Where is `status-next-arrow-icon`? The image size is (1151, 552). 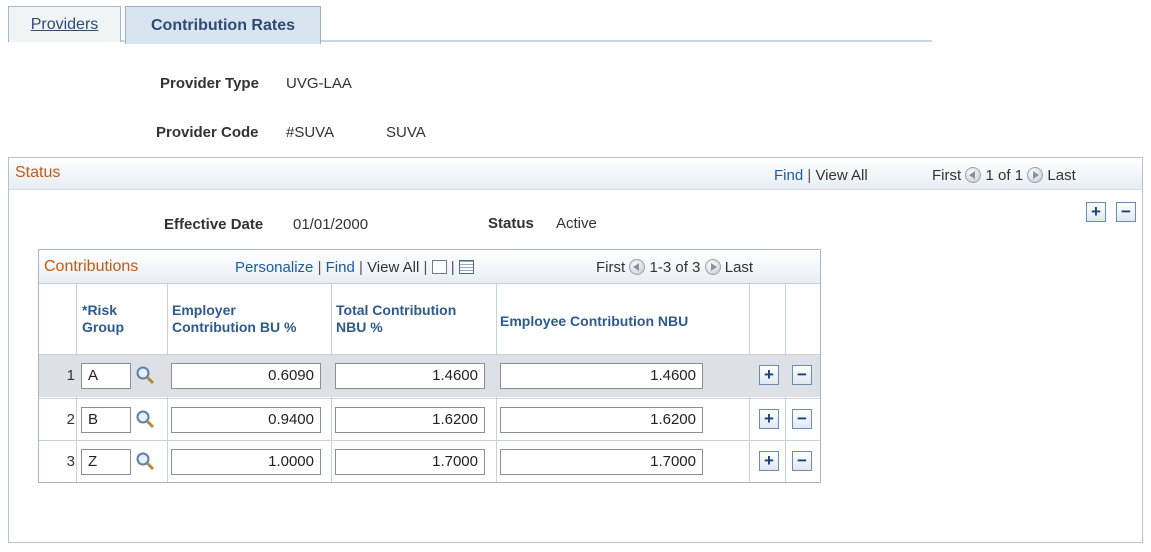
status-next-arrow-icon is located at coordinates (1035, 175).